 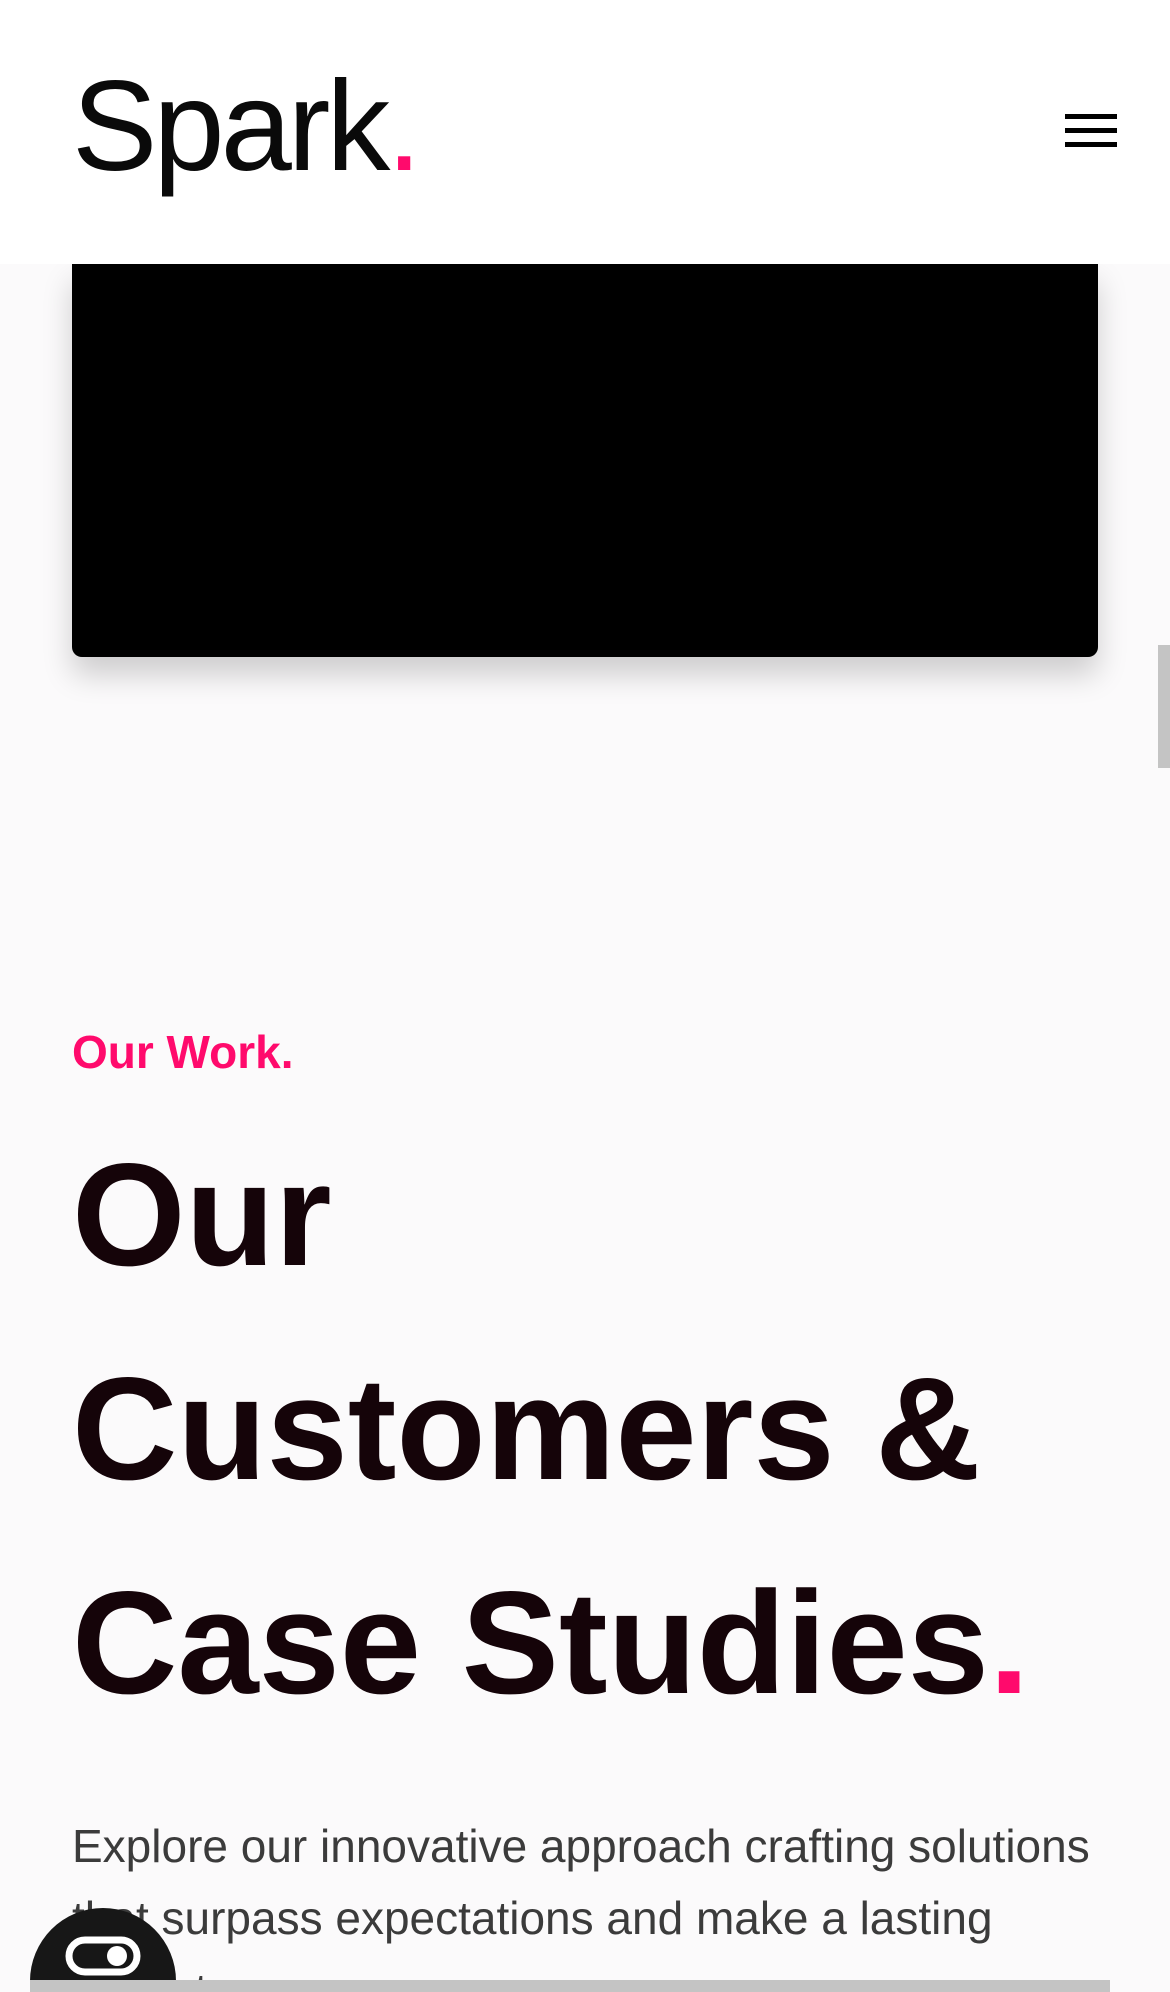 I want to click on site-header: Spark., so click(x=585, y=132).